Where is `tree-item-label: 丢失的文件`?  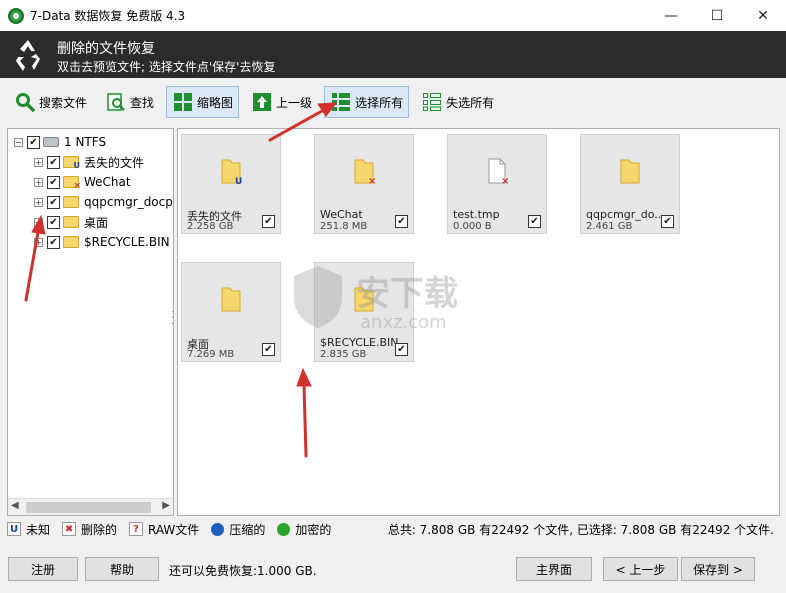 tree-item-label: 丢失的文件 is located at coordinates (114, 162).